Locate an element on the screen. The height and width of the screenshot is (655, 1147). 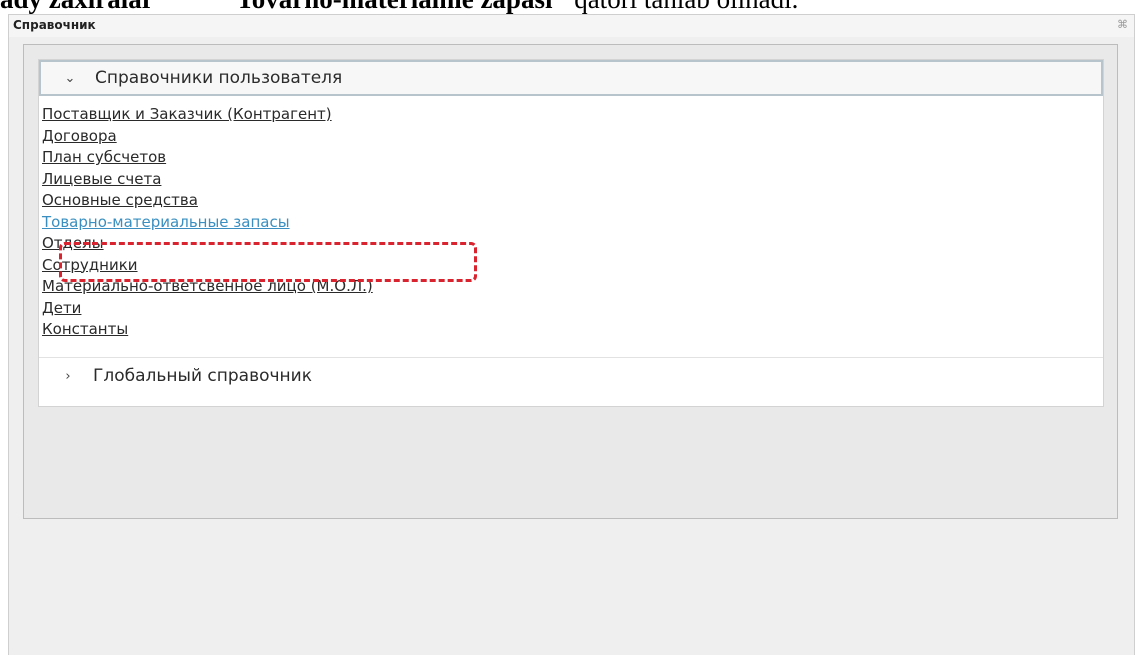
section-header-user-directories: ⌄ Справочники пользователя is located at coordinates (571, 78).